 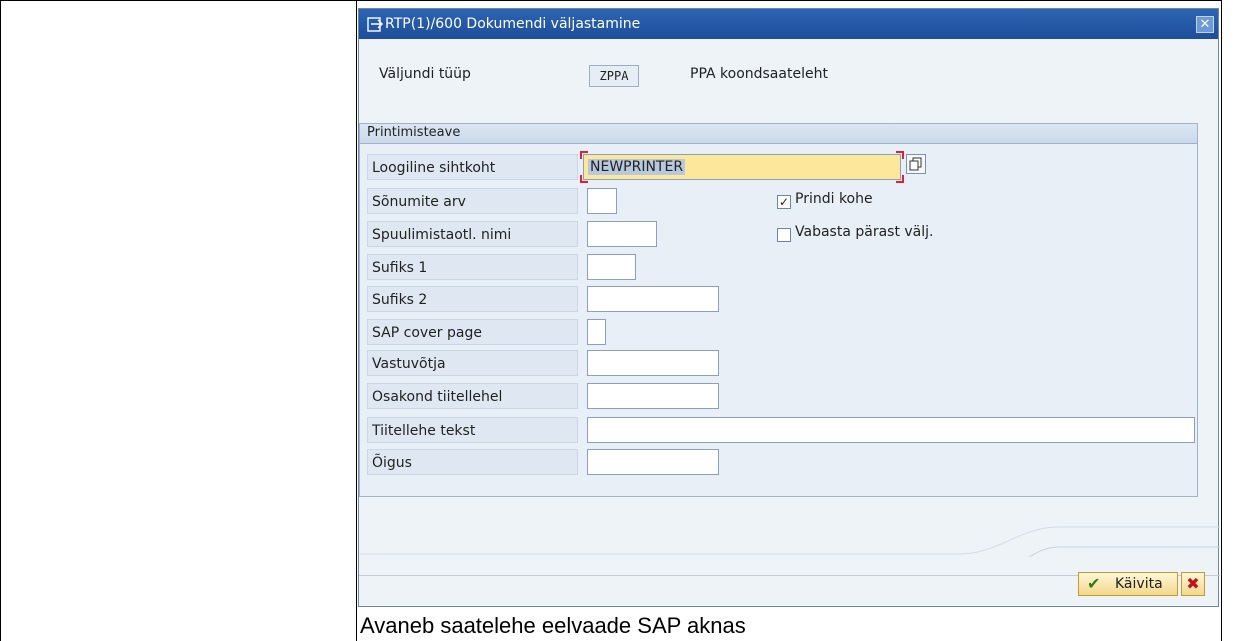 I want to click on sap-cover-page-input, so click(x=596, y=332).